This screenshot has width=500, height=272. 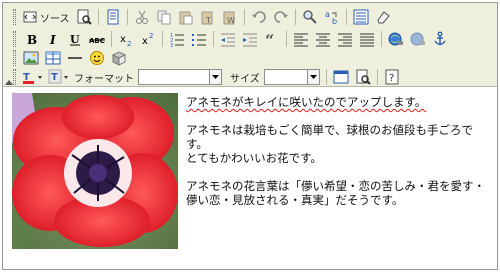 I want to click on maximize-icon, so click(x=341, y=77).